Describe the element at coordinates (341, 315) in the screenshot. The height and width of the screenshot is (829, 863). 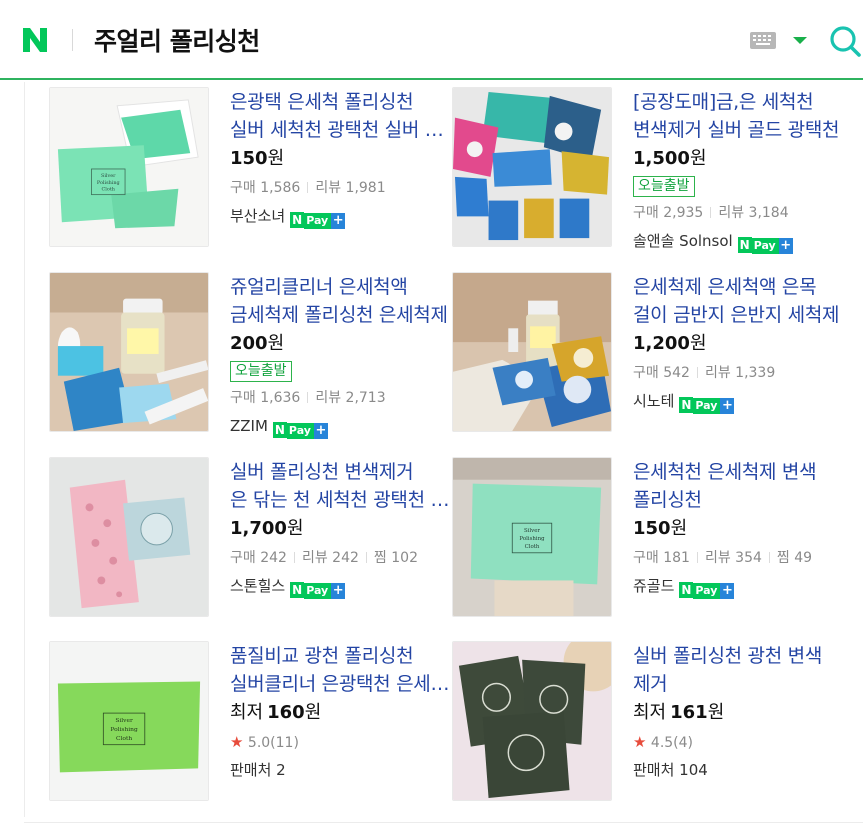
I see `title-line: 금세척제 폴리싱천 은세척제` at that location.